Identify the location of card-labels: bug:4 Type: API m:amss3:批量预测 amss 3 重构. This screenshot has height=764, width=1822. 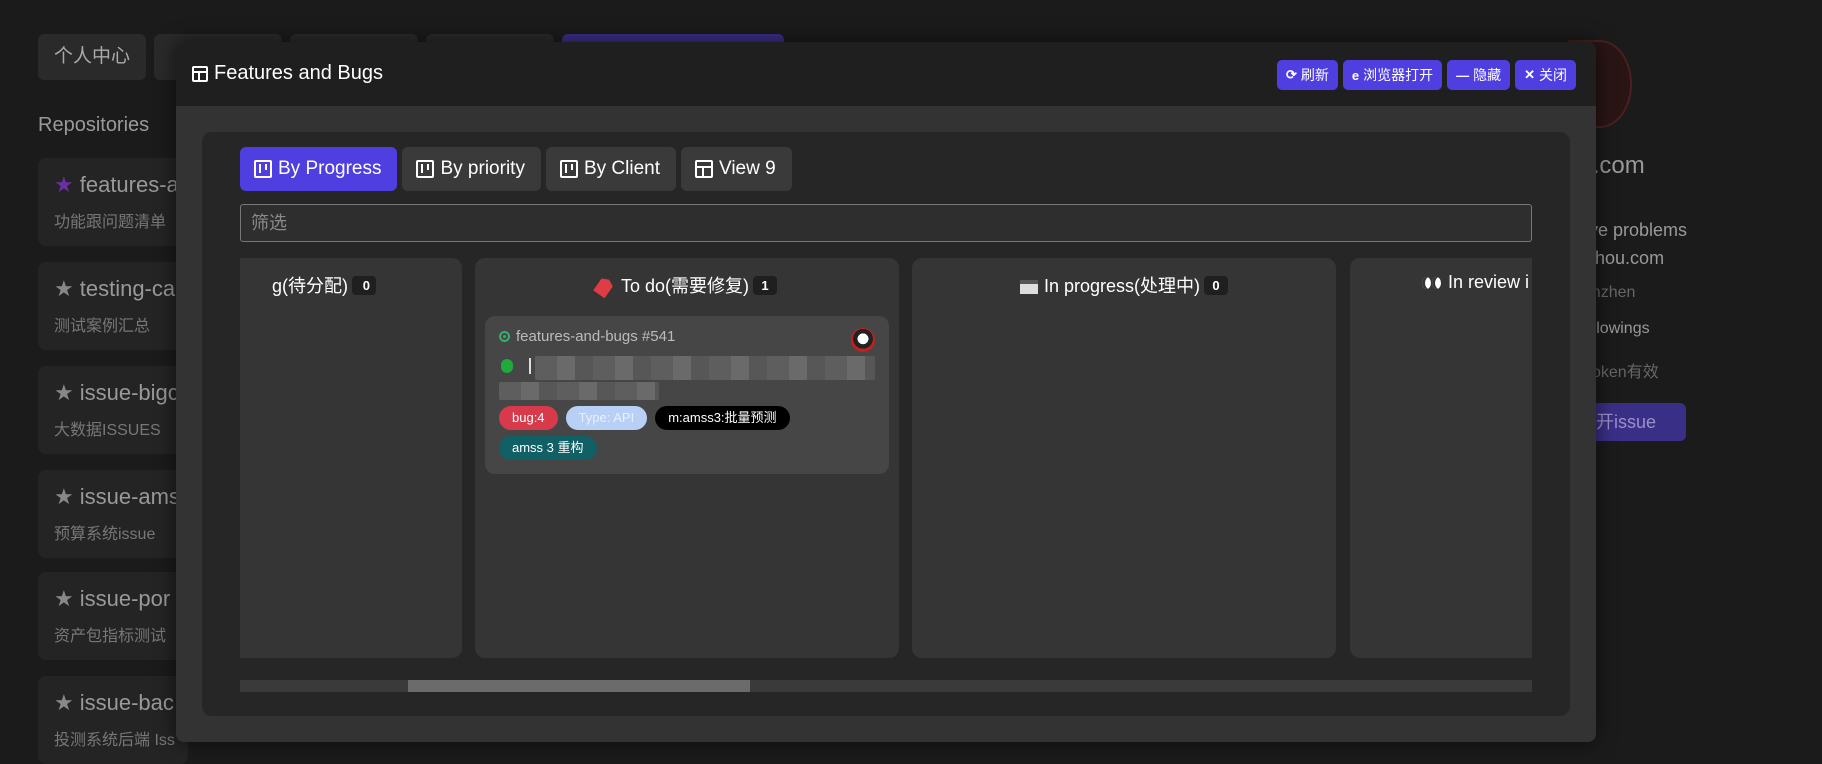
(689, 433).